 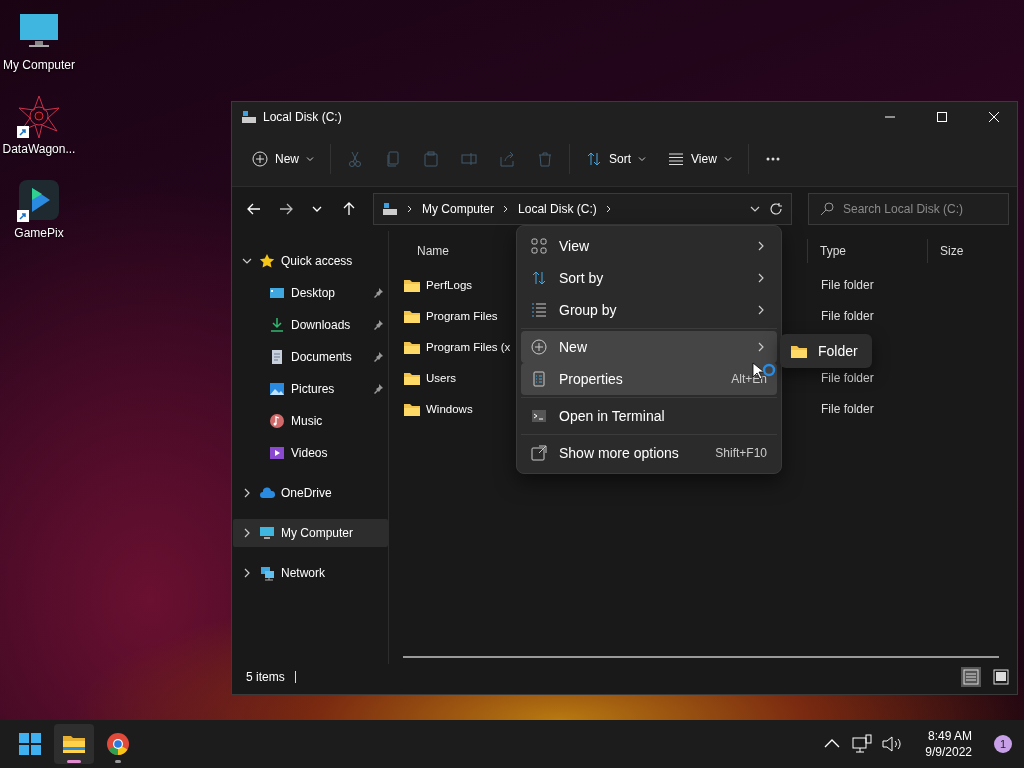 I want to click on item-count: 5 items, so click(x=265, y=677).